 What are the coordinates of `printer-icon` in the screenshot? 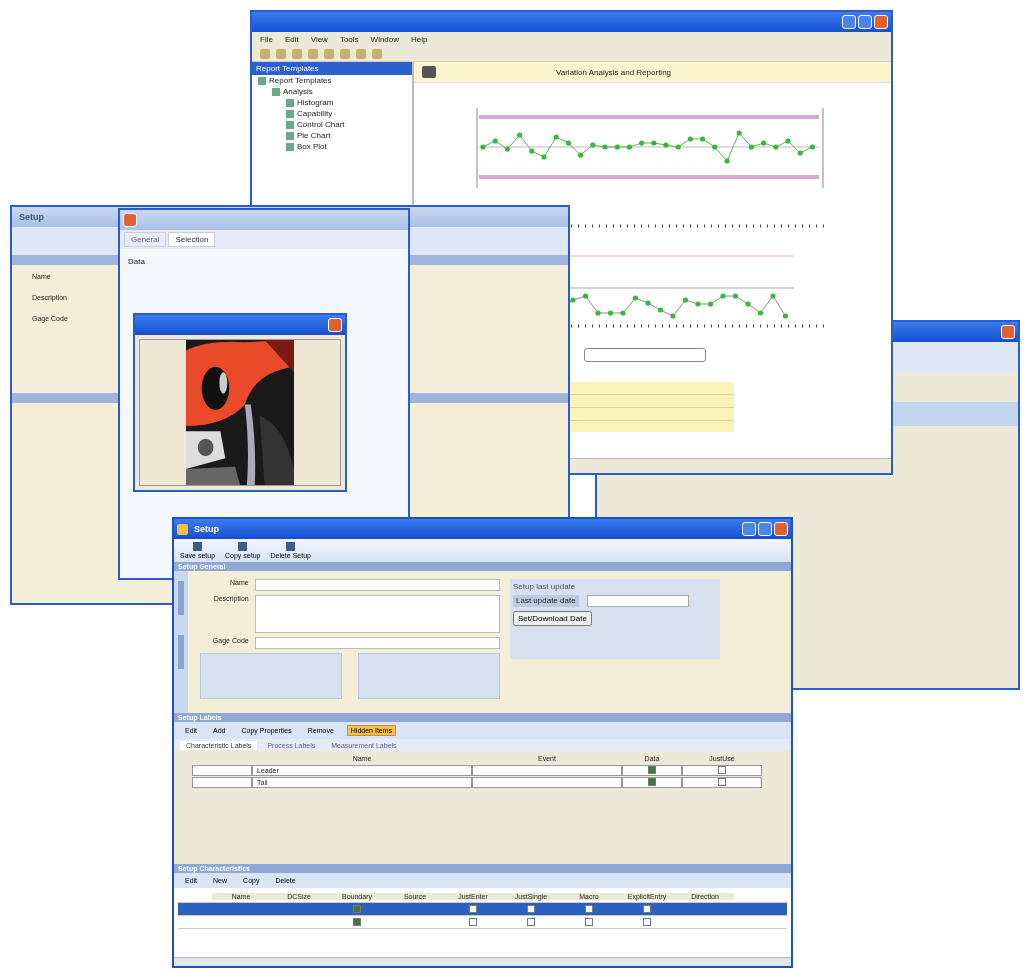 It's located at (429, 72).